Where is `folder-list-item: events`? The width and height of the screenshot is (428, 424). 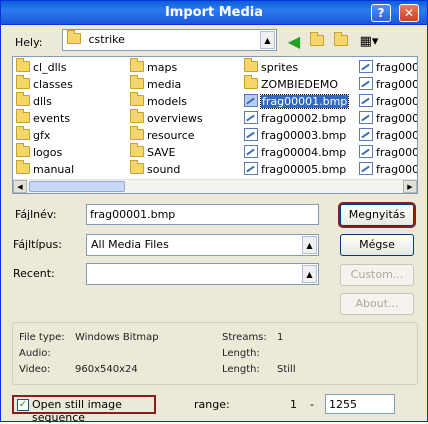 folder-list-item: events is located at coordinates (43, 118).